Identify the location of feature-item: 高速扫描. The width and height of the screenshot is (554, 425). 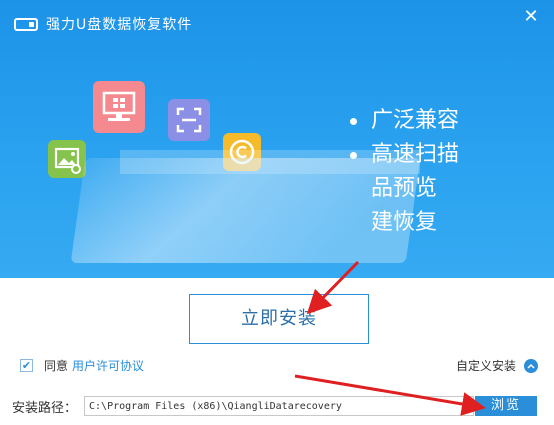
(404, 155).